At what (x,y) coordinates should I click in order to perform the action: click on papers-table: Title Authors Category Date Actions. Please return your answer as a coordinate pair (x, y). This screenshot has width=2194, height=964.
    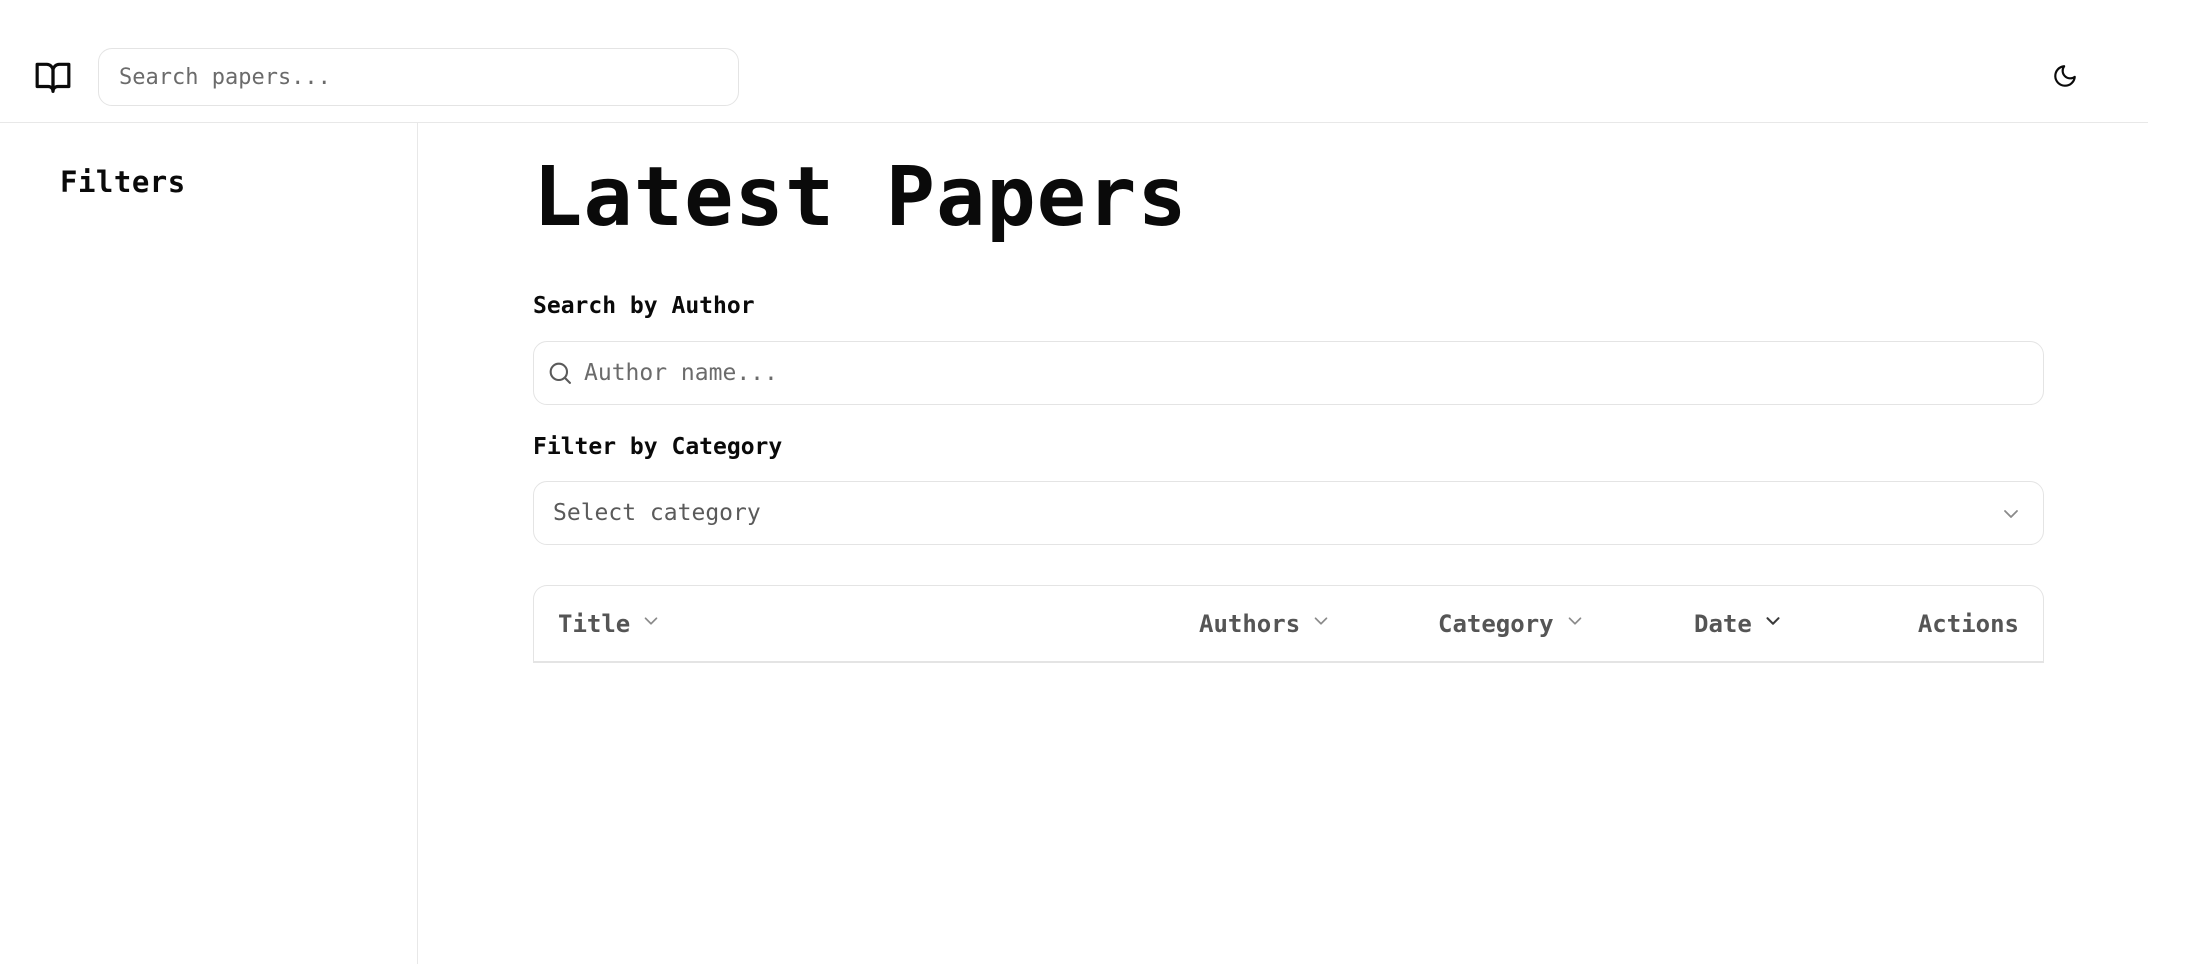
    Looking at the image, I should click on (1288, 624).